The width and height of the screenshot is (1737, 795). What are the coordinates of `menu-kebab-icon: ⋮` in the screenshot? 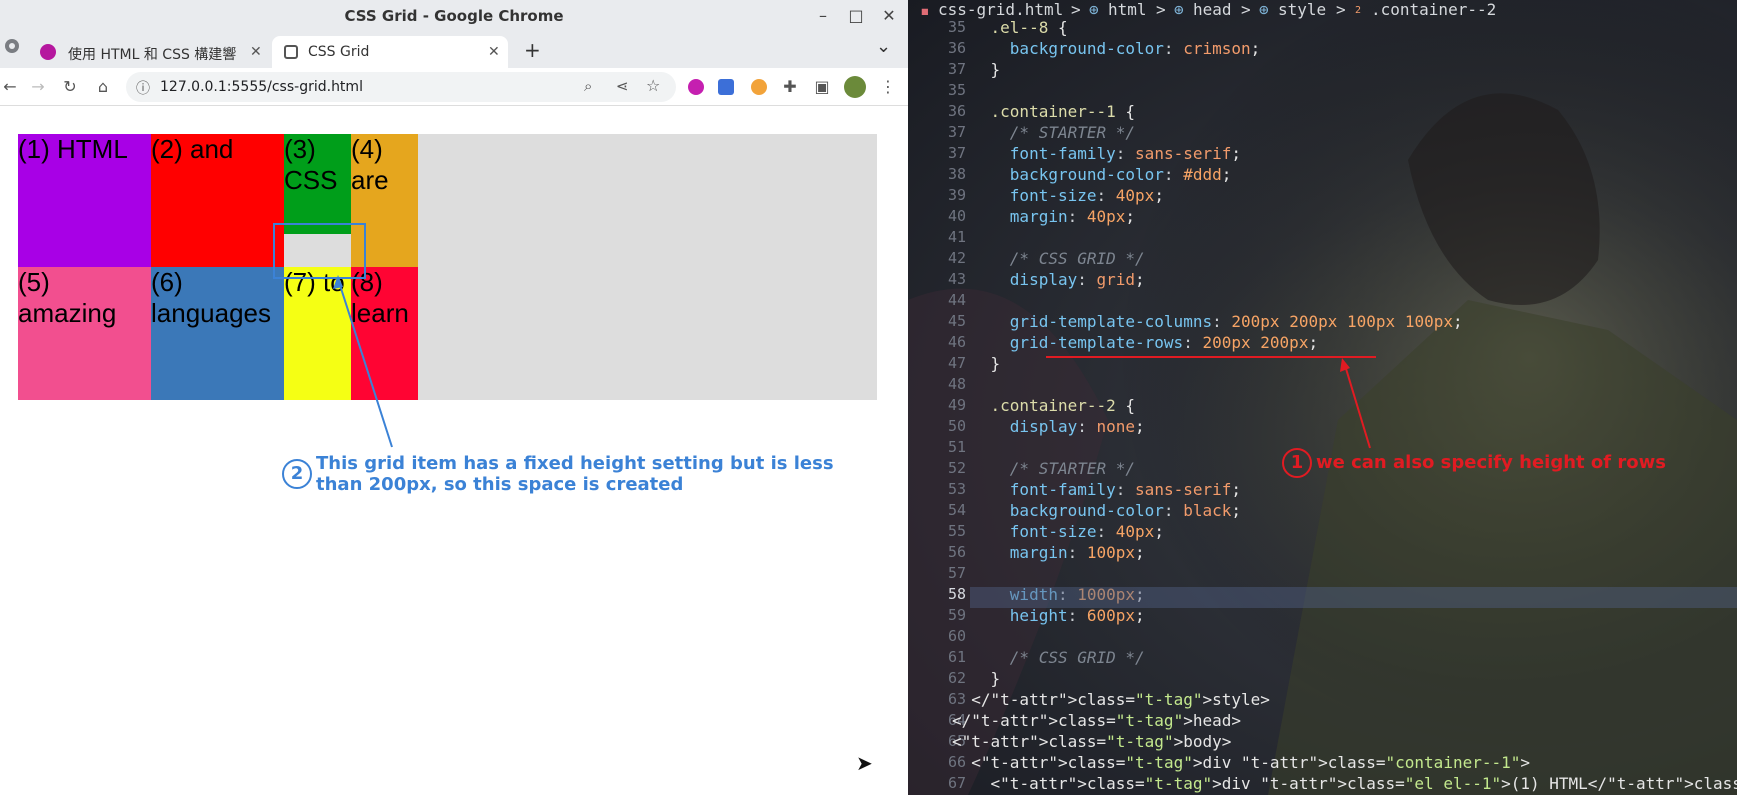 It's located at (888, 86).